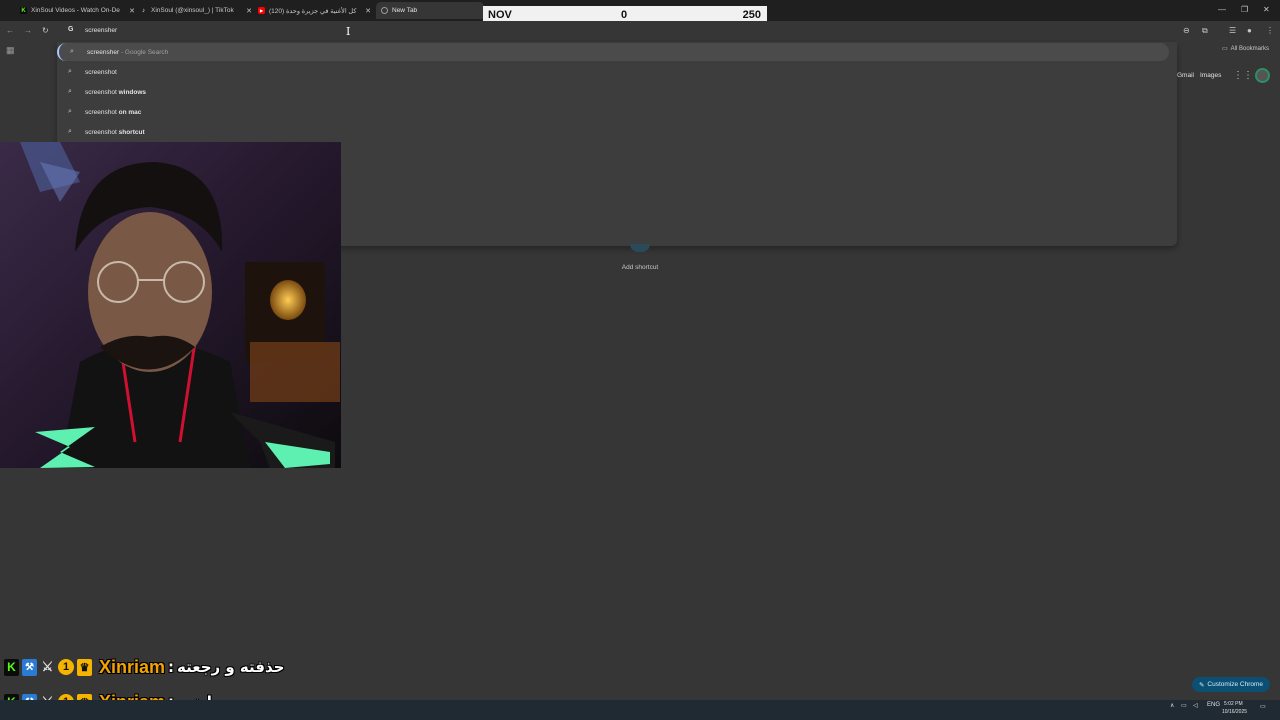 Image resolution: width=1280 pixels, height=720 pixels. I want to click on streamer-webcam-image, so click(170, 305).